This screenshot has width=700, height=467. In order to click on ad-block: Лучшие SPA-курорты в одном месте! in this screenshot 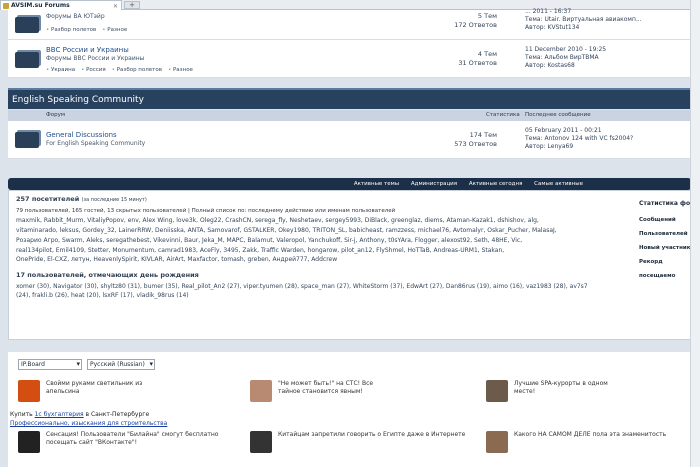, I will do `click(556, 392)`.